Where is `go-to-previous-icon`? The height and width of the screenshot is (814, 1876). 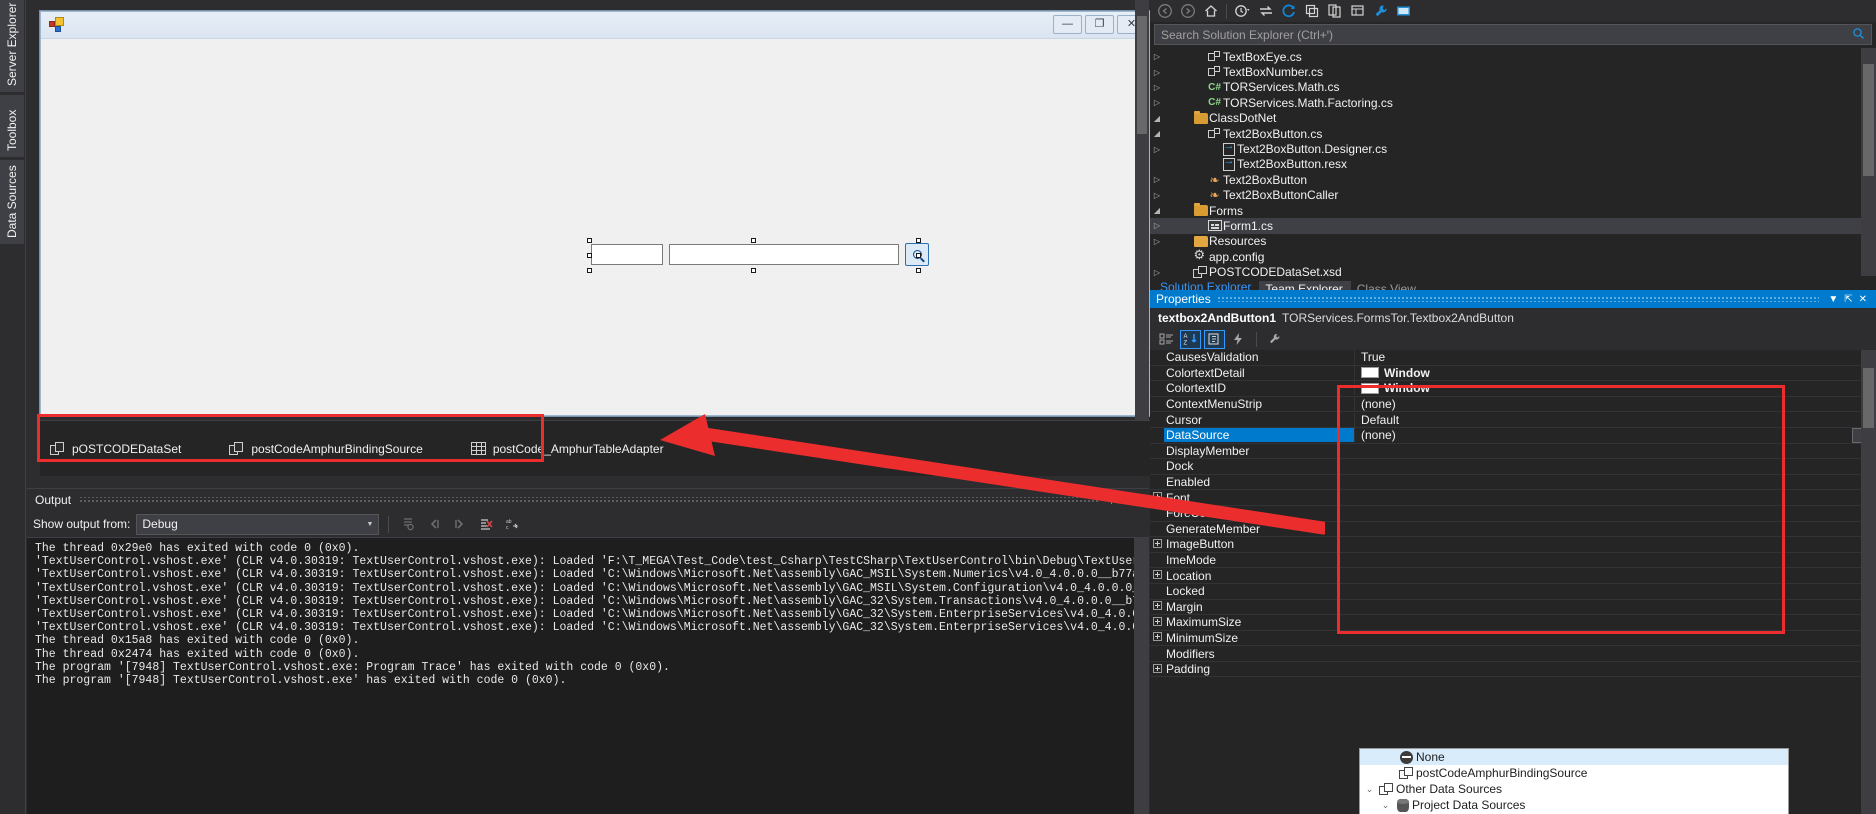 go-to-previous-icon is located at coordinates (434, 524).